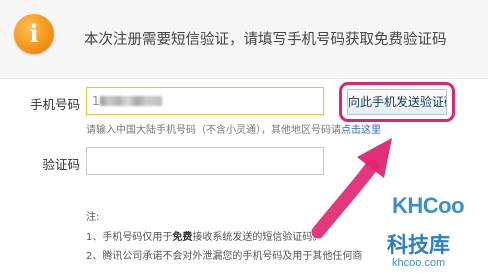 Image resolution: width=488 pixels, height=273 pixels. I want to click on watermark-domain: khcoo.com, so click(419, 263).